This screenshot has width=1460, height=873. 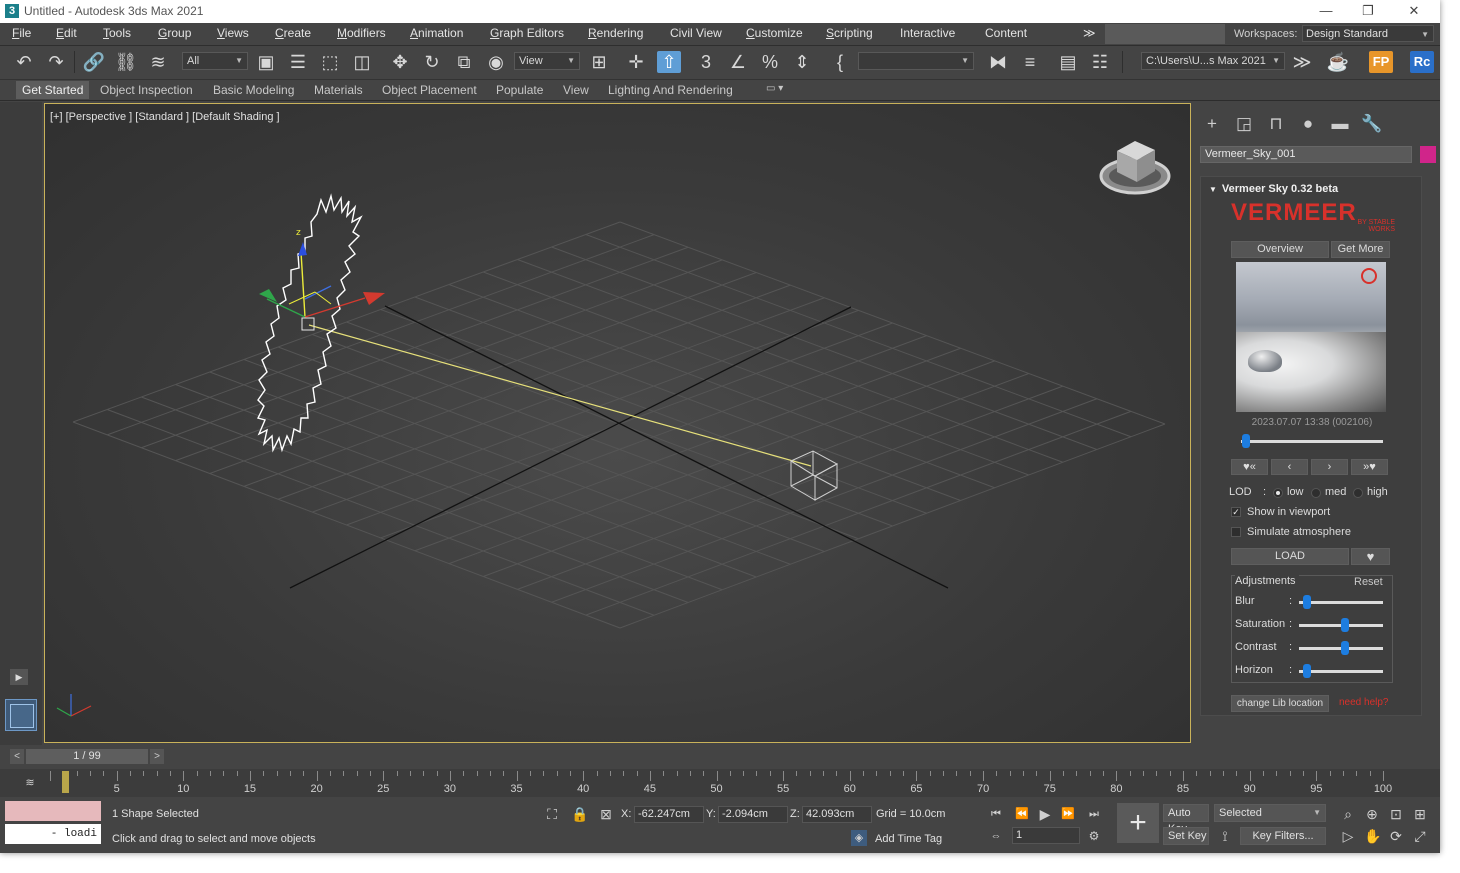 I want to click on edit-named-selection-icon: {, so click(x=840, y=62).